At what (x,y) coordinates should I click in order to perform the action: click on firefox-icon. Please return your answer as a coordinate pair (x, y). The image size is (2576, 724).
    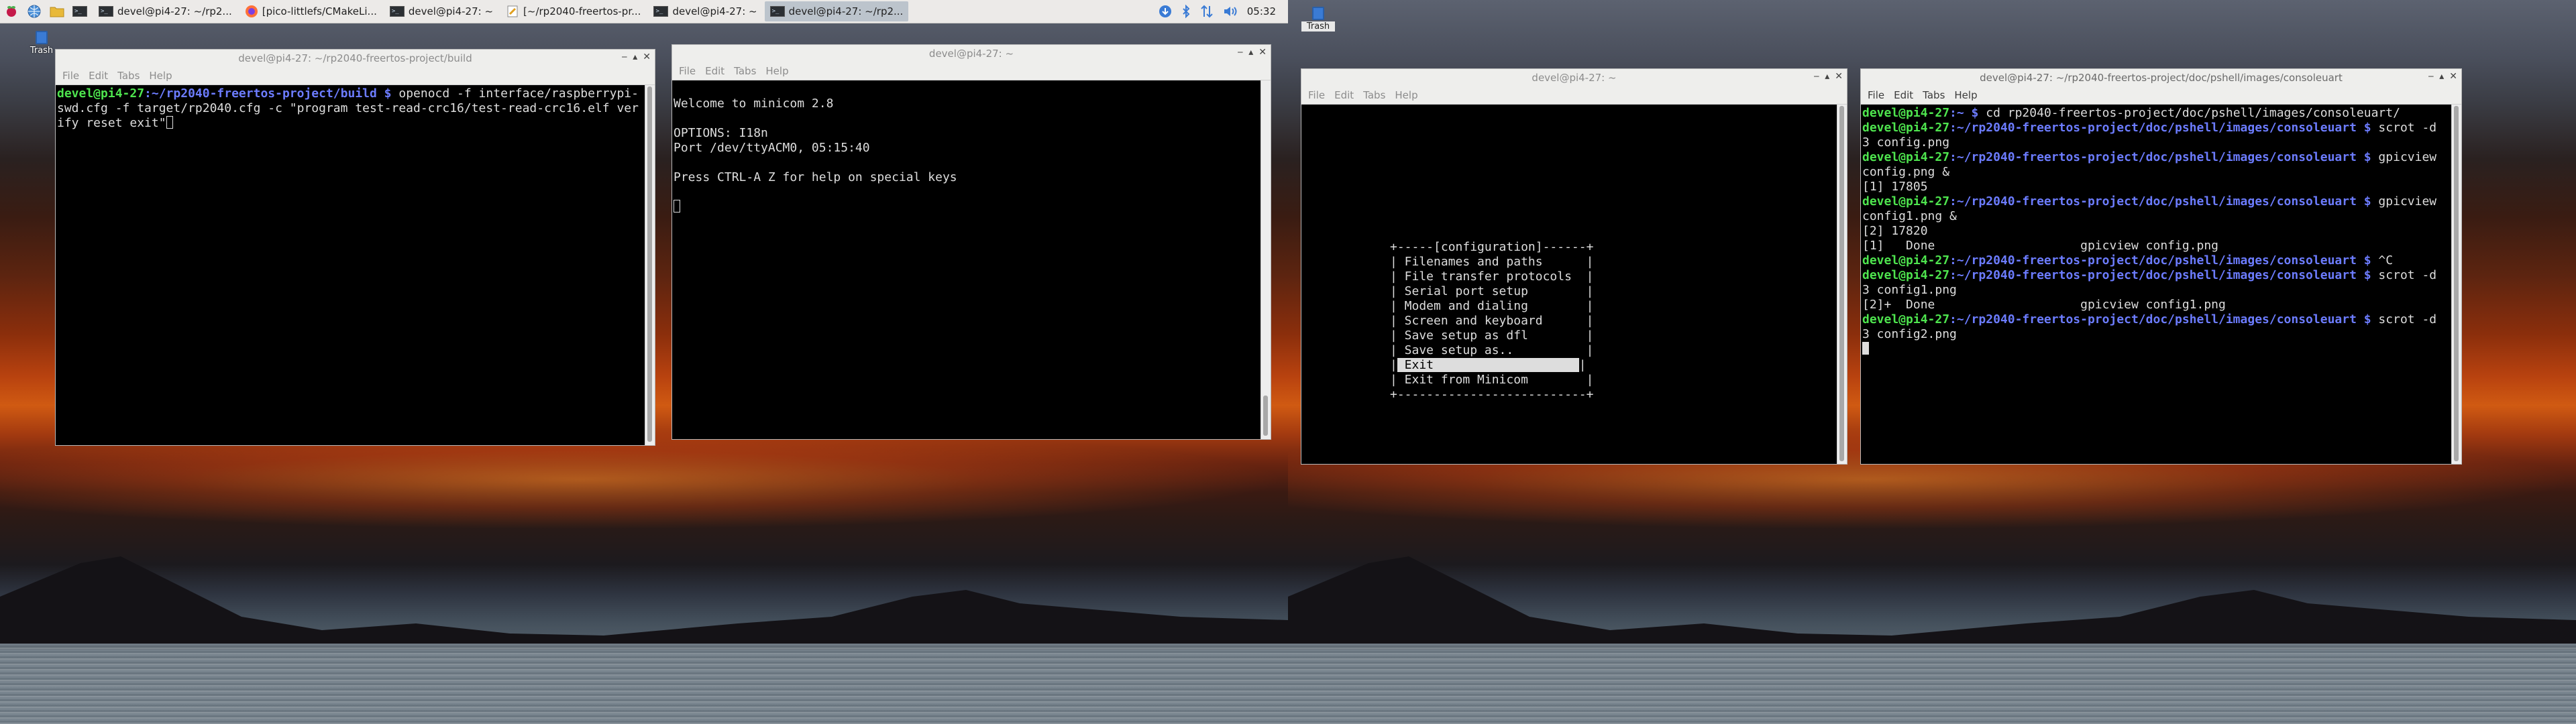
    Looking at the image, I should click on (251, 11).